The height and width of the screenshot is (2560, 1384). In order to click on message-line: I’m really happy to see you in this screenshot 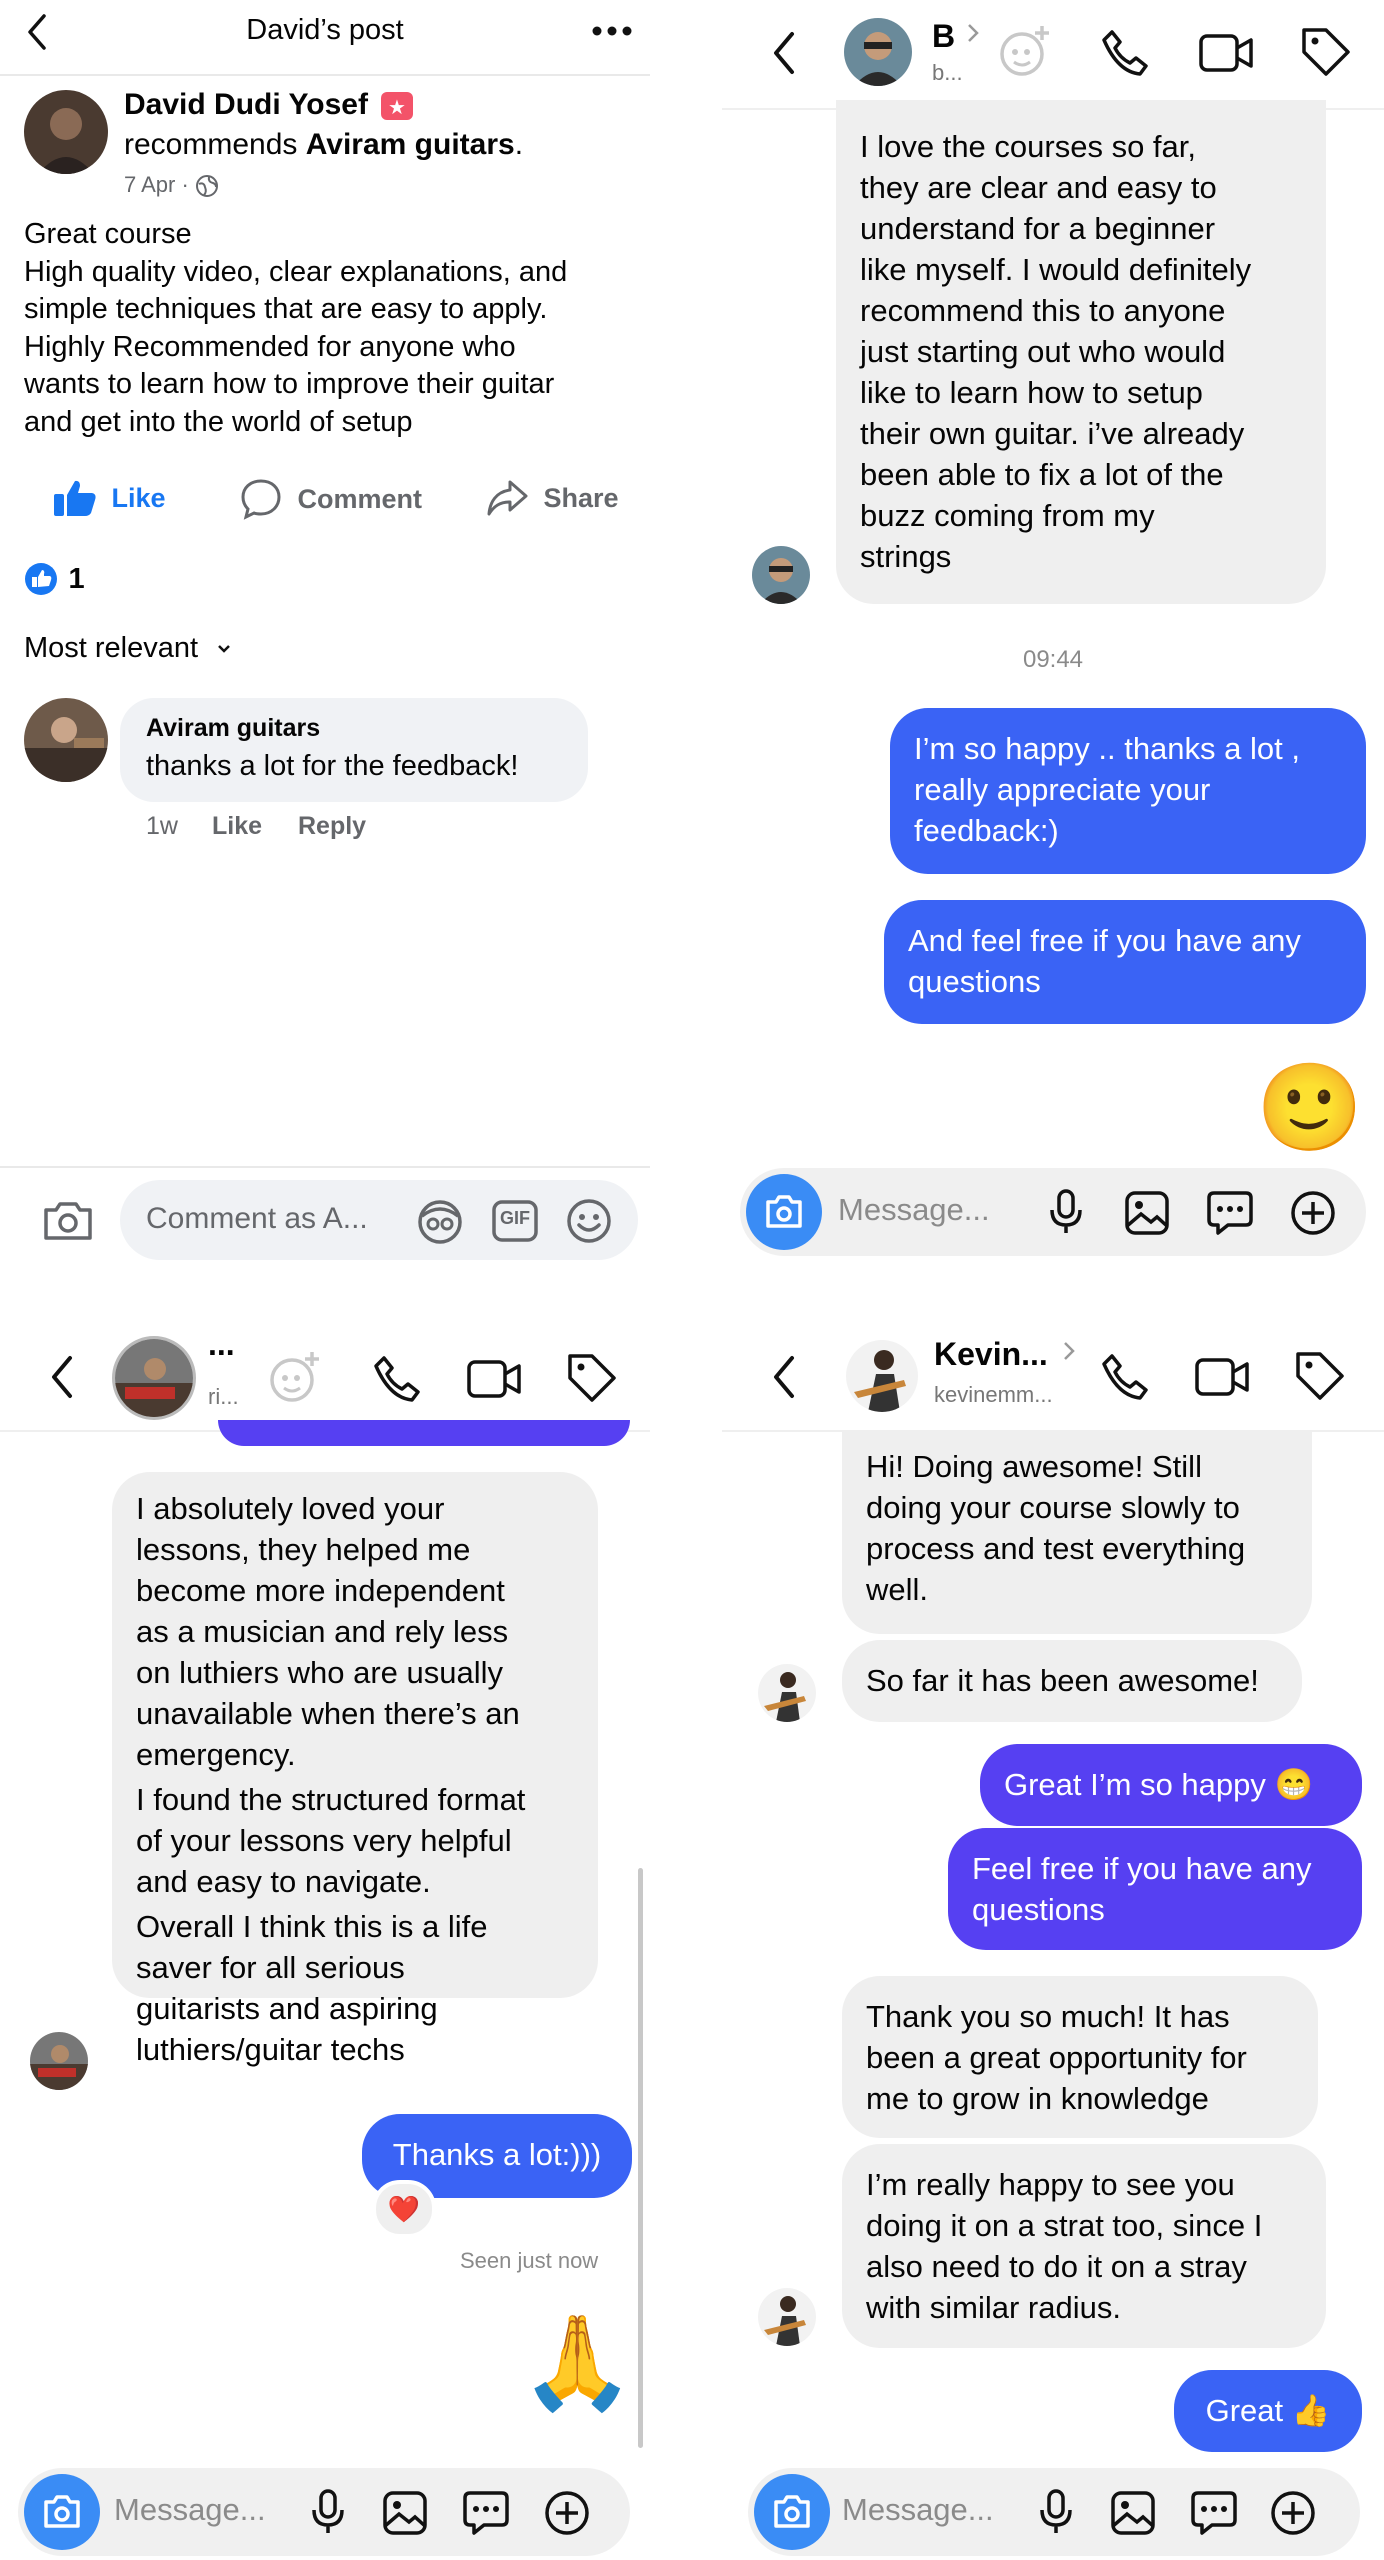, I will do `click(1050, 2184)`.